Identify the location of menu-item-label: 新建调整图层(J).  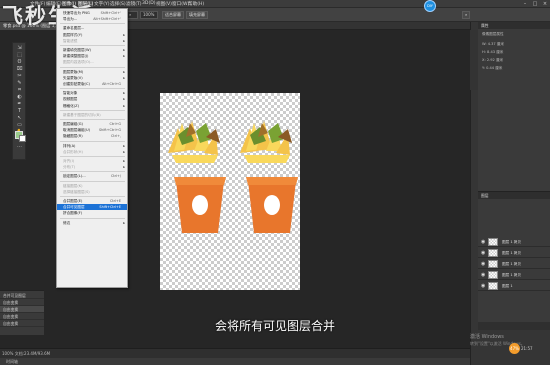
(76, 56).